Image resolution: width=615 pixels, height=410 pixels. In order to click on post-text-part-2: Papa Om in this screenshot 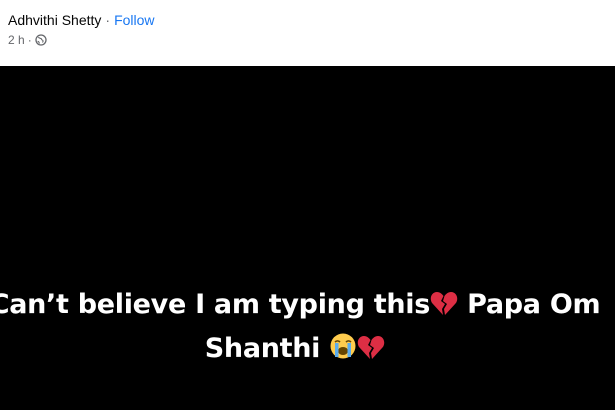, I will do `click(529, 304)`.